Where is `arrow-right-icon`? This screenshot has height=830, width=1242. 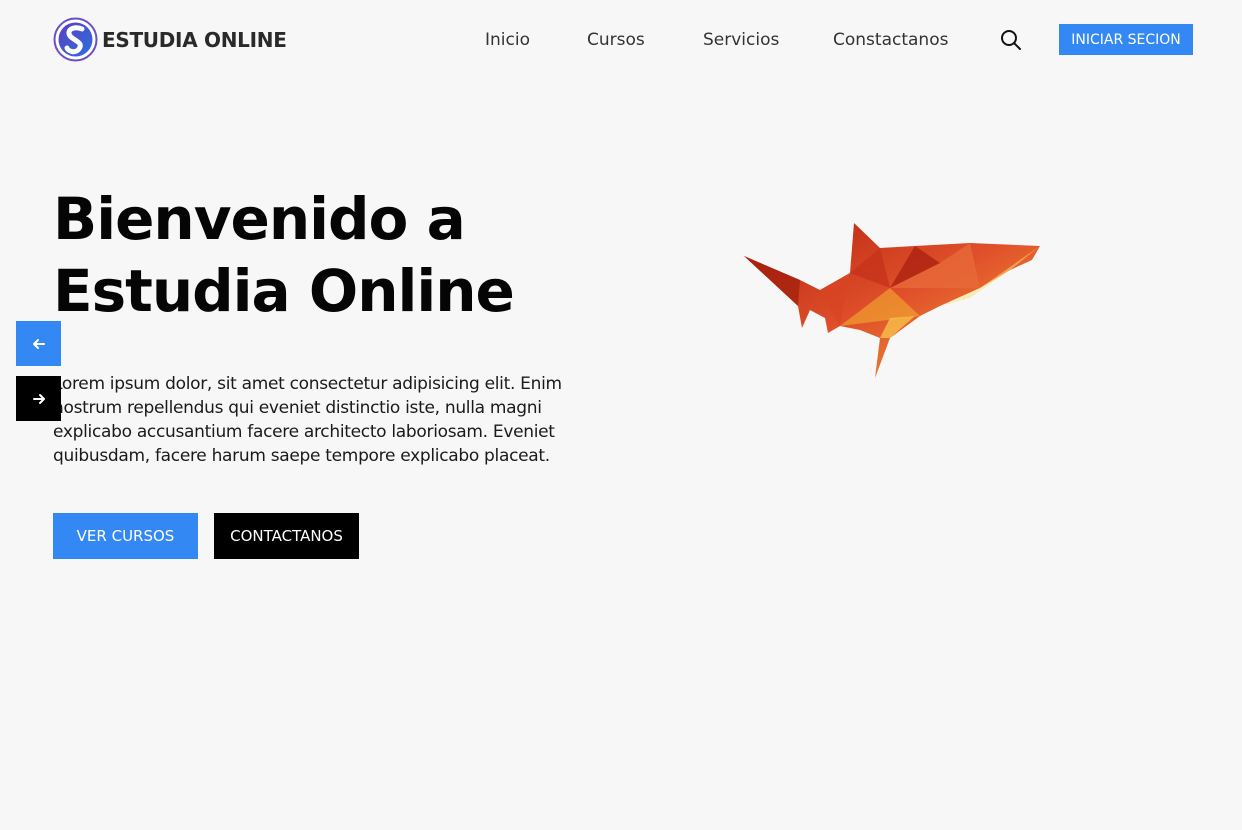 arrow-right-icon is located at coordinates (38, 398).